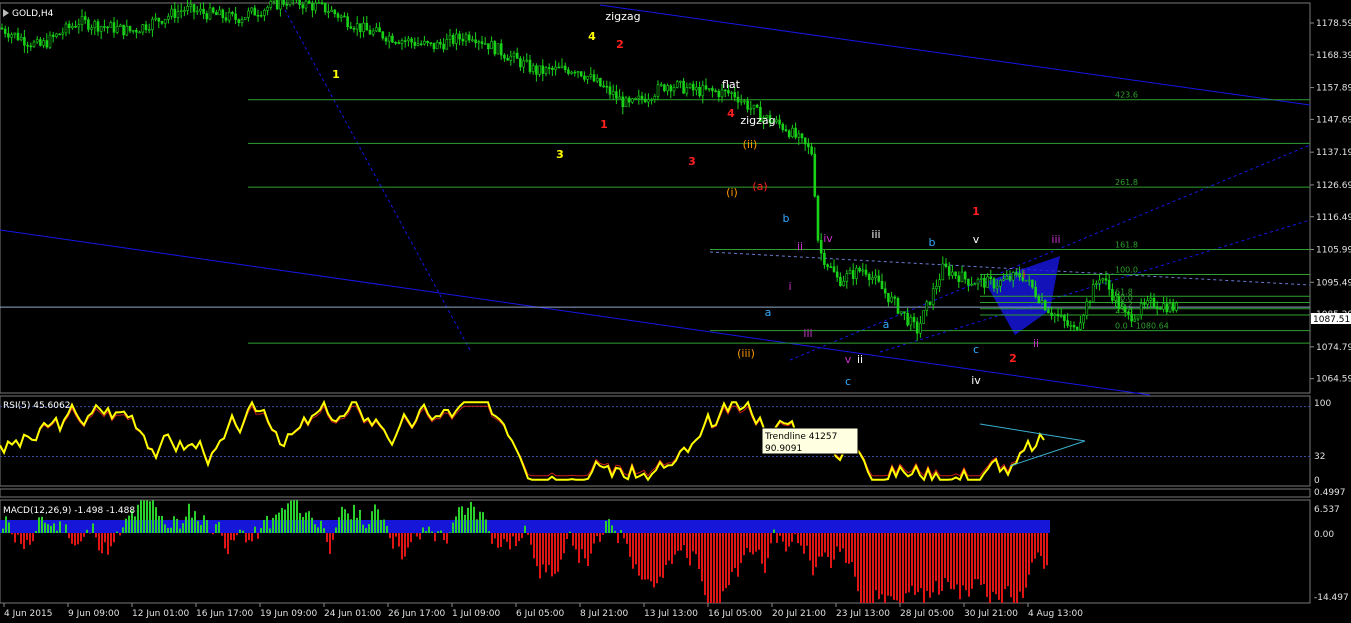  I want to click on time-tick-label: 23 Jul 13:00, so click(863, 614).